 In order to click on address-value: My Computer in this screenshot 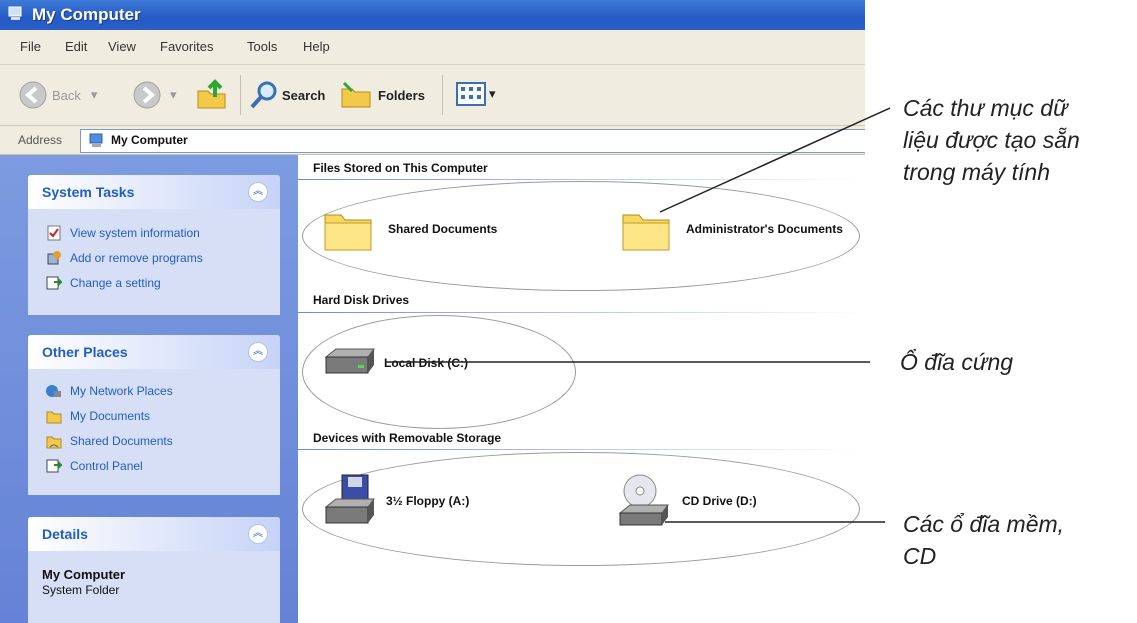, I will do `click(149, 140)`.